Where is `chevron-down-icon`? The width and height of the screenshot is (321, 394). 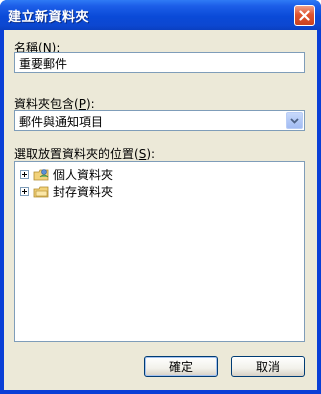
chevron-down-icon is located at coordinates (294, 120).